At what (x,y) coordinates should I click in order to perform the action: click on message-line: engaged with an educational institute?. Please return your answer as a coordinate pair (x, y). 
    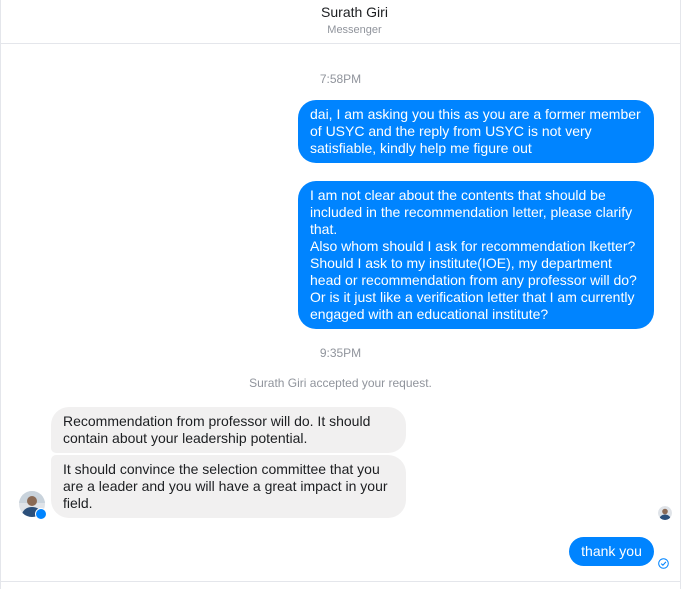
    Looking at the image, I should click on (429, 314).